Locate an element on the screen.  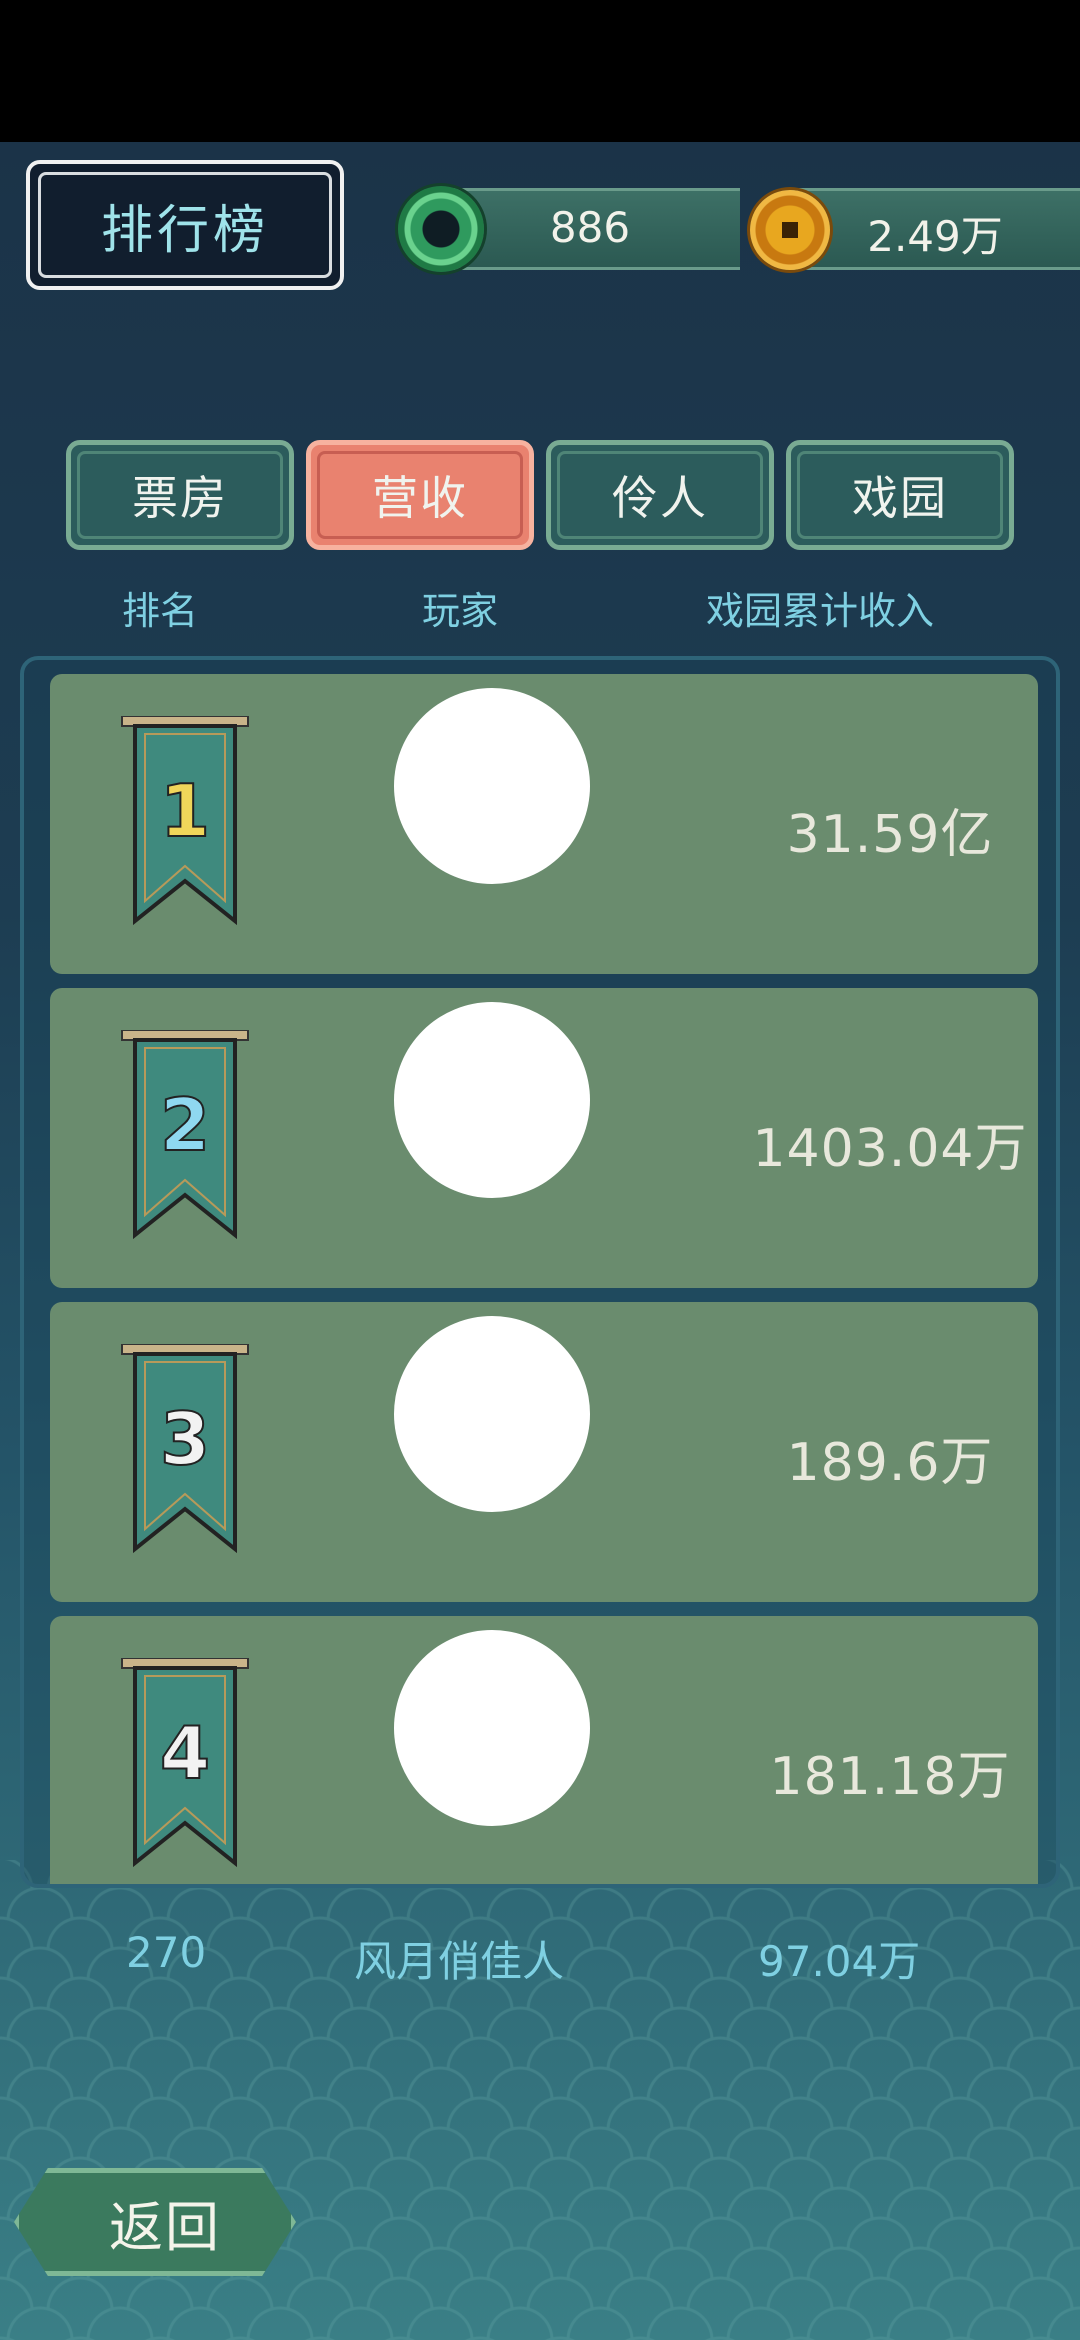
back-button-label: 返回 is located at coordinates (165, 2227).